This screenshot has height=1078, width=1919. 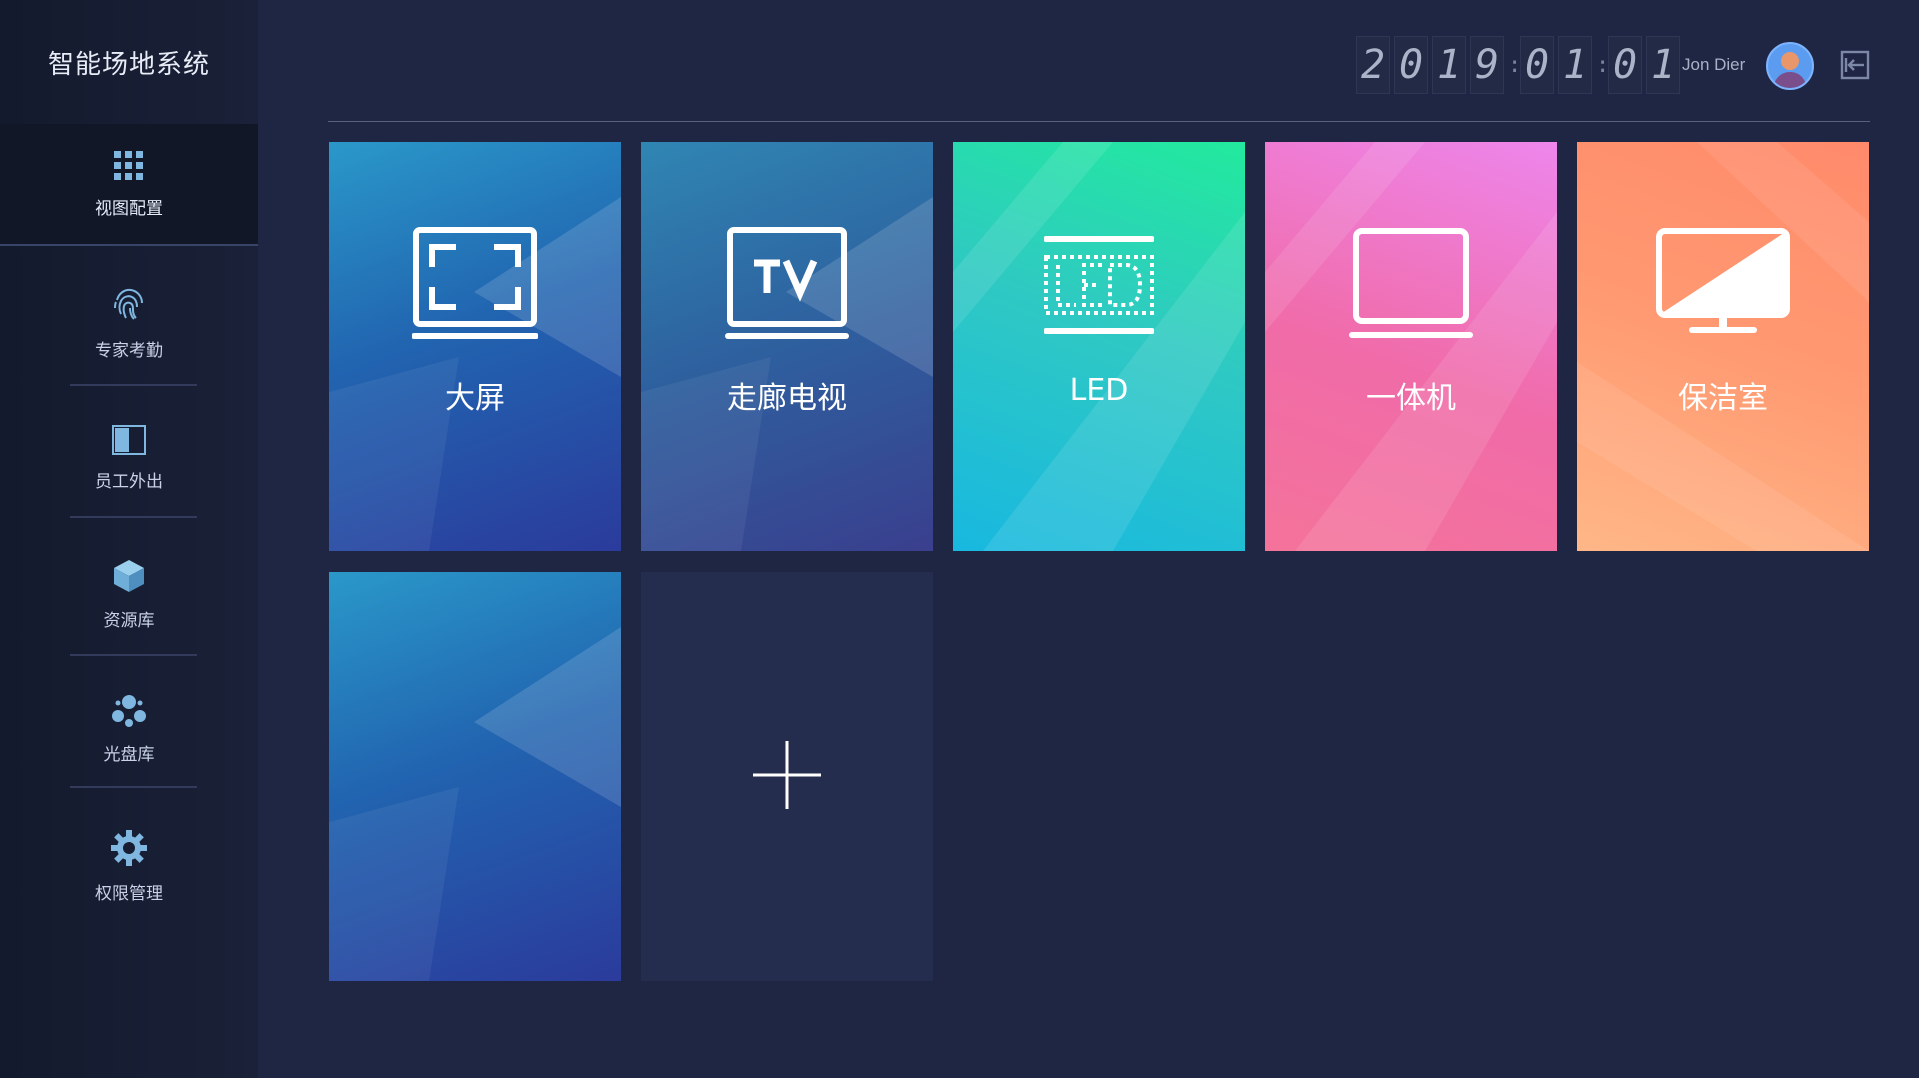 What do you see at coordinates (129, 458) in the screenshot?
I see `sidebar-item-staff-out: 员工外出` at bounding box center [129, 458].